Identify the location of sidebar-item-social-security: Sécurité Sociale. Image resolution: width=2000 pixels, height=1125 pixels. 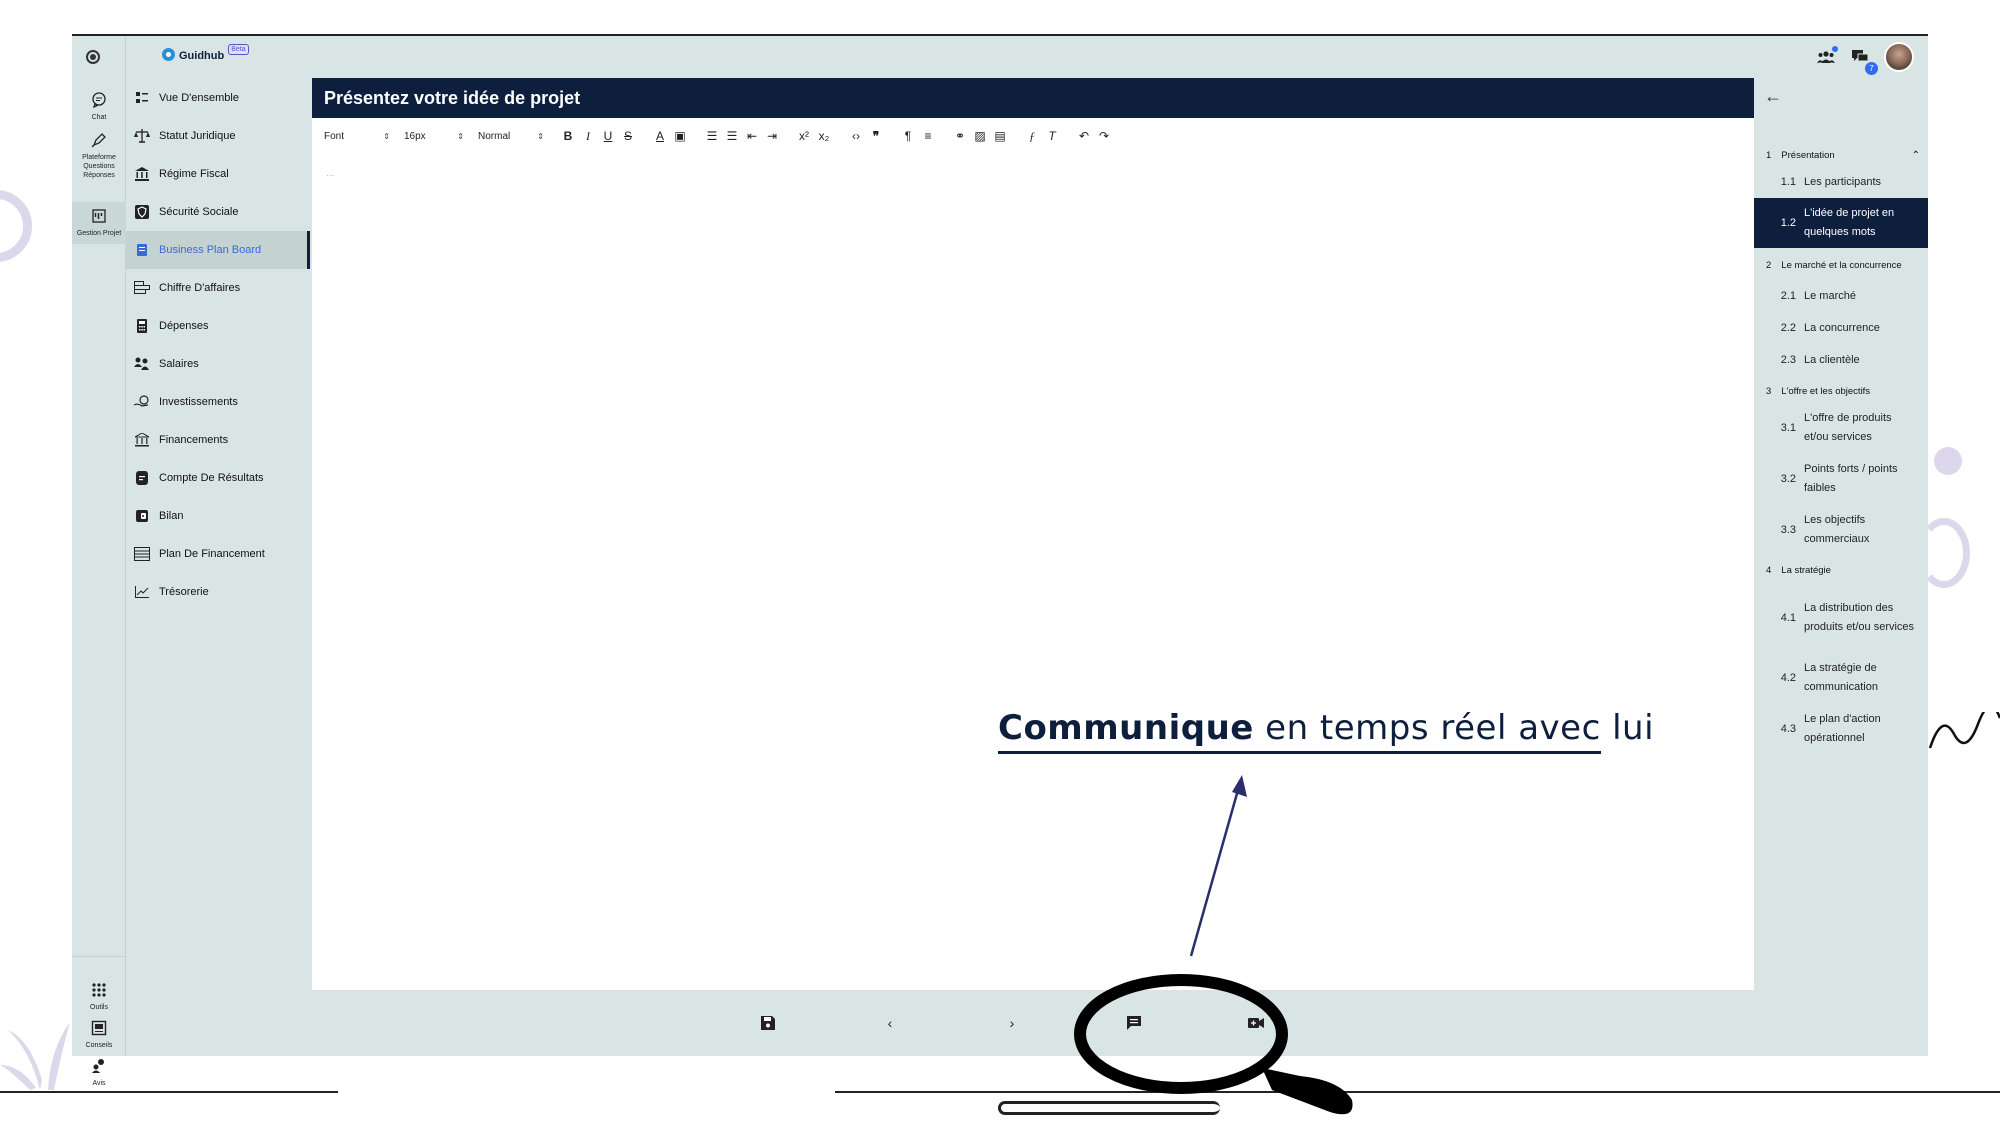
(218, 212).